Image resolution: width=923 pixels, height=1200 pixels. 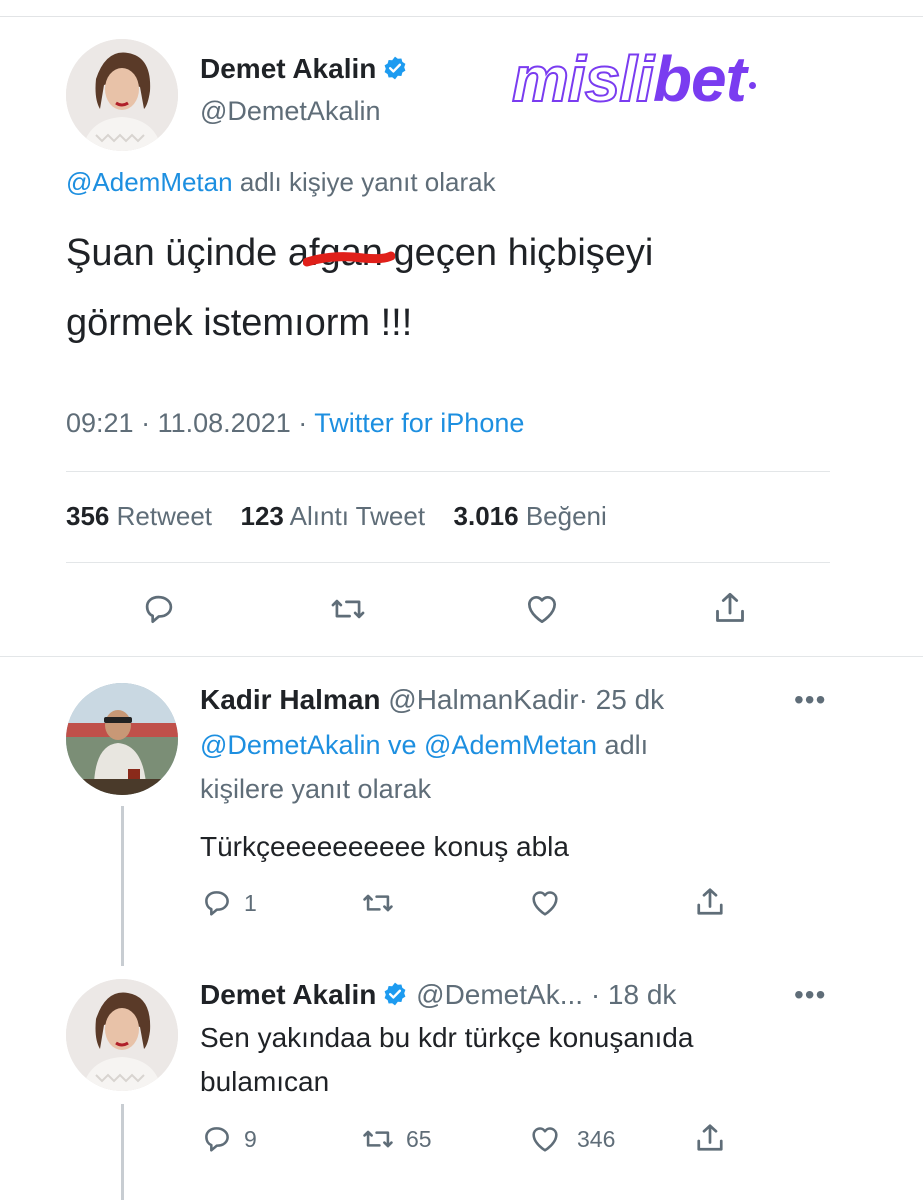 I want to click on tweet-meta: 09:21 · 11.08.2021 · Twitter for iPhone, so click(x=295, y=423).